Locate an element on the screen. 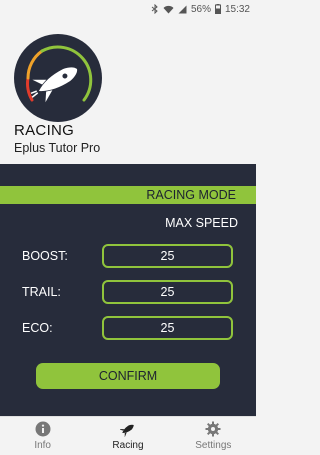  eco-row: ECO: 25 is located at coordinates (128, 329).